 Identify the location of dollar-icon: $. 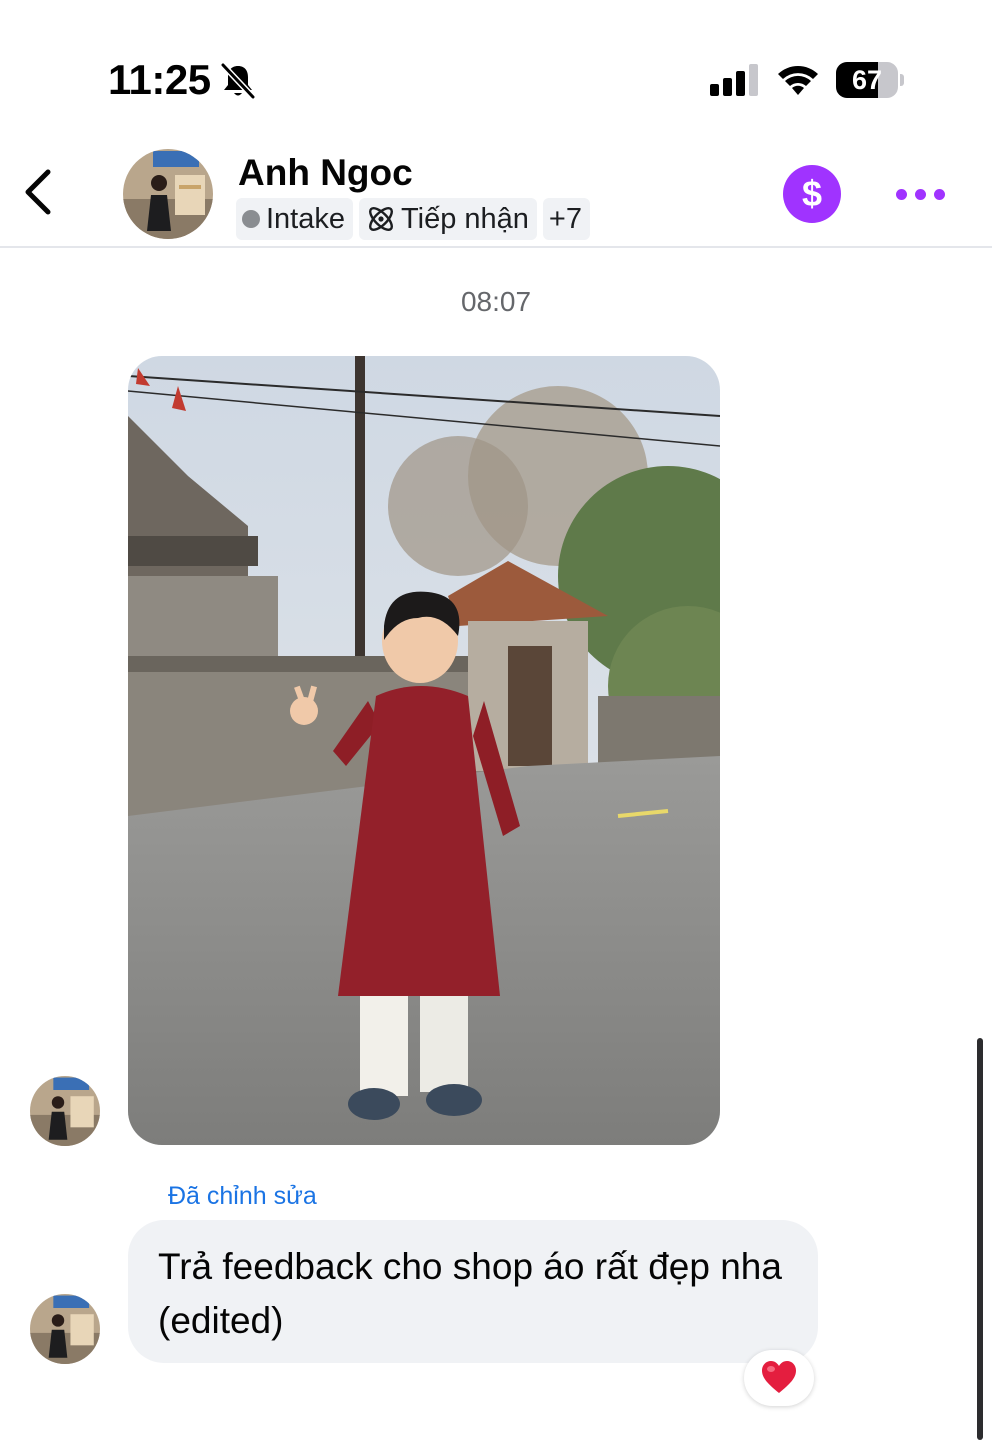
(812, 193).